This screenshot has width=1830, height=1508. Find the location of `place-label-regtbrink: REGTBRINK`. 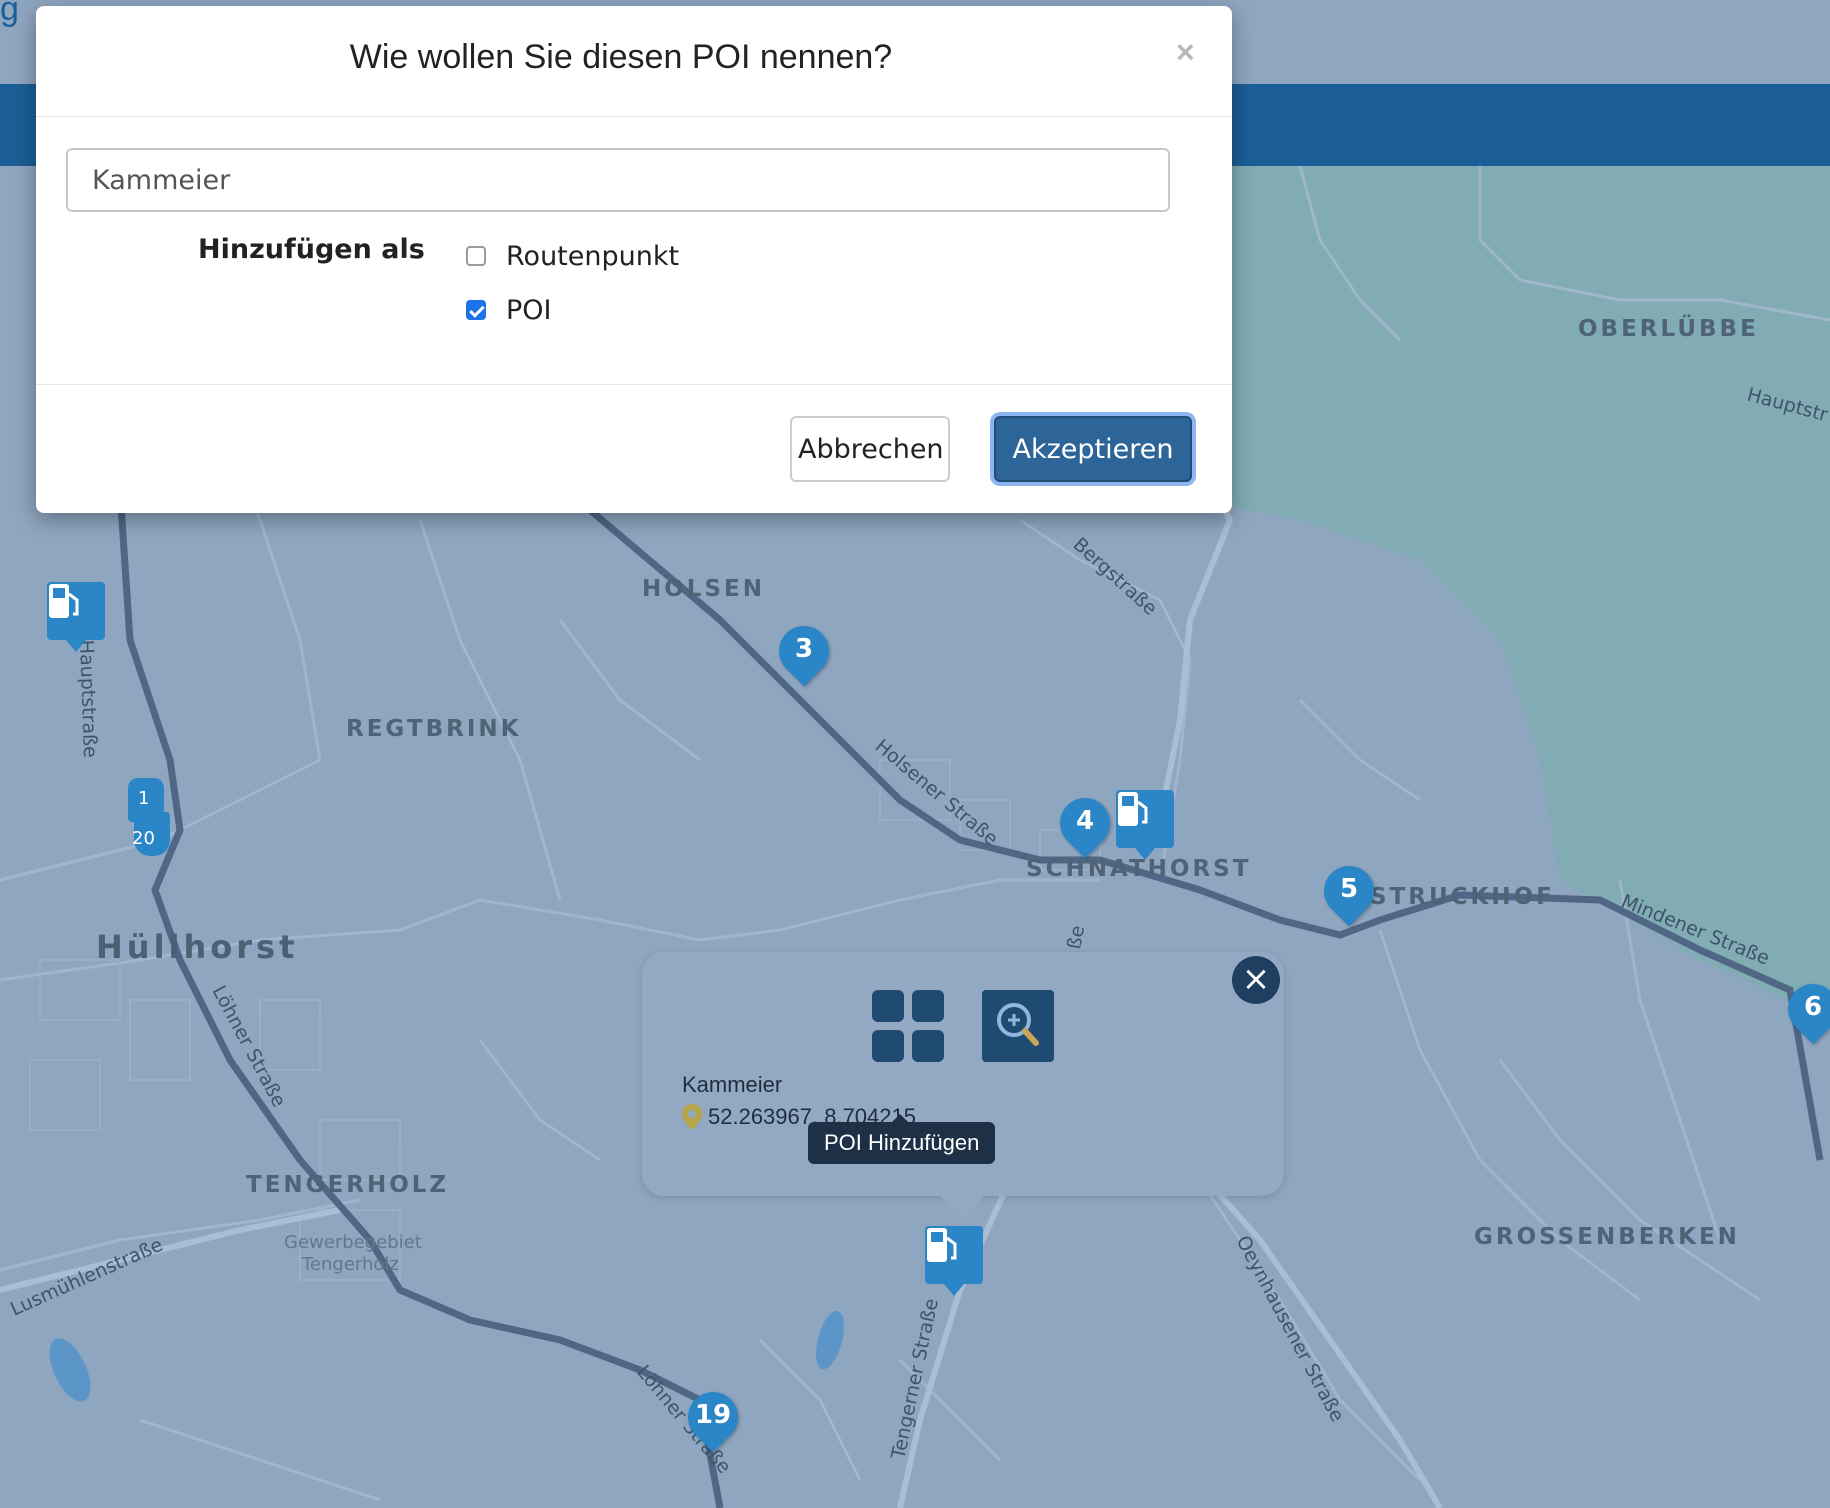

place-label-regtbrink: REGTBRINK is located at coordinates (433, 729).